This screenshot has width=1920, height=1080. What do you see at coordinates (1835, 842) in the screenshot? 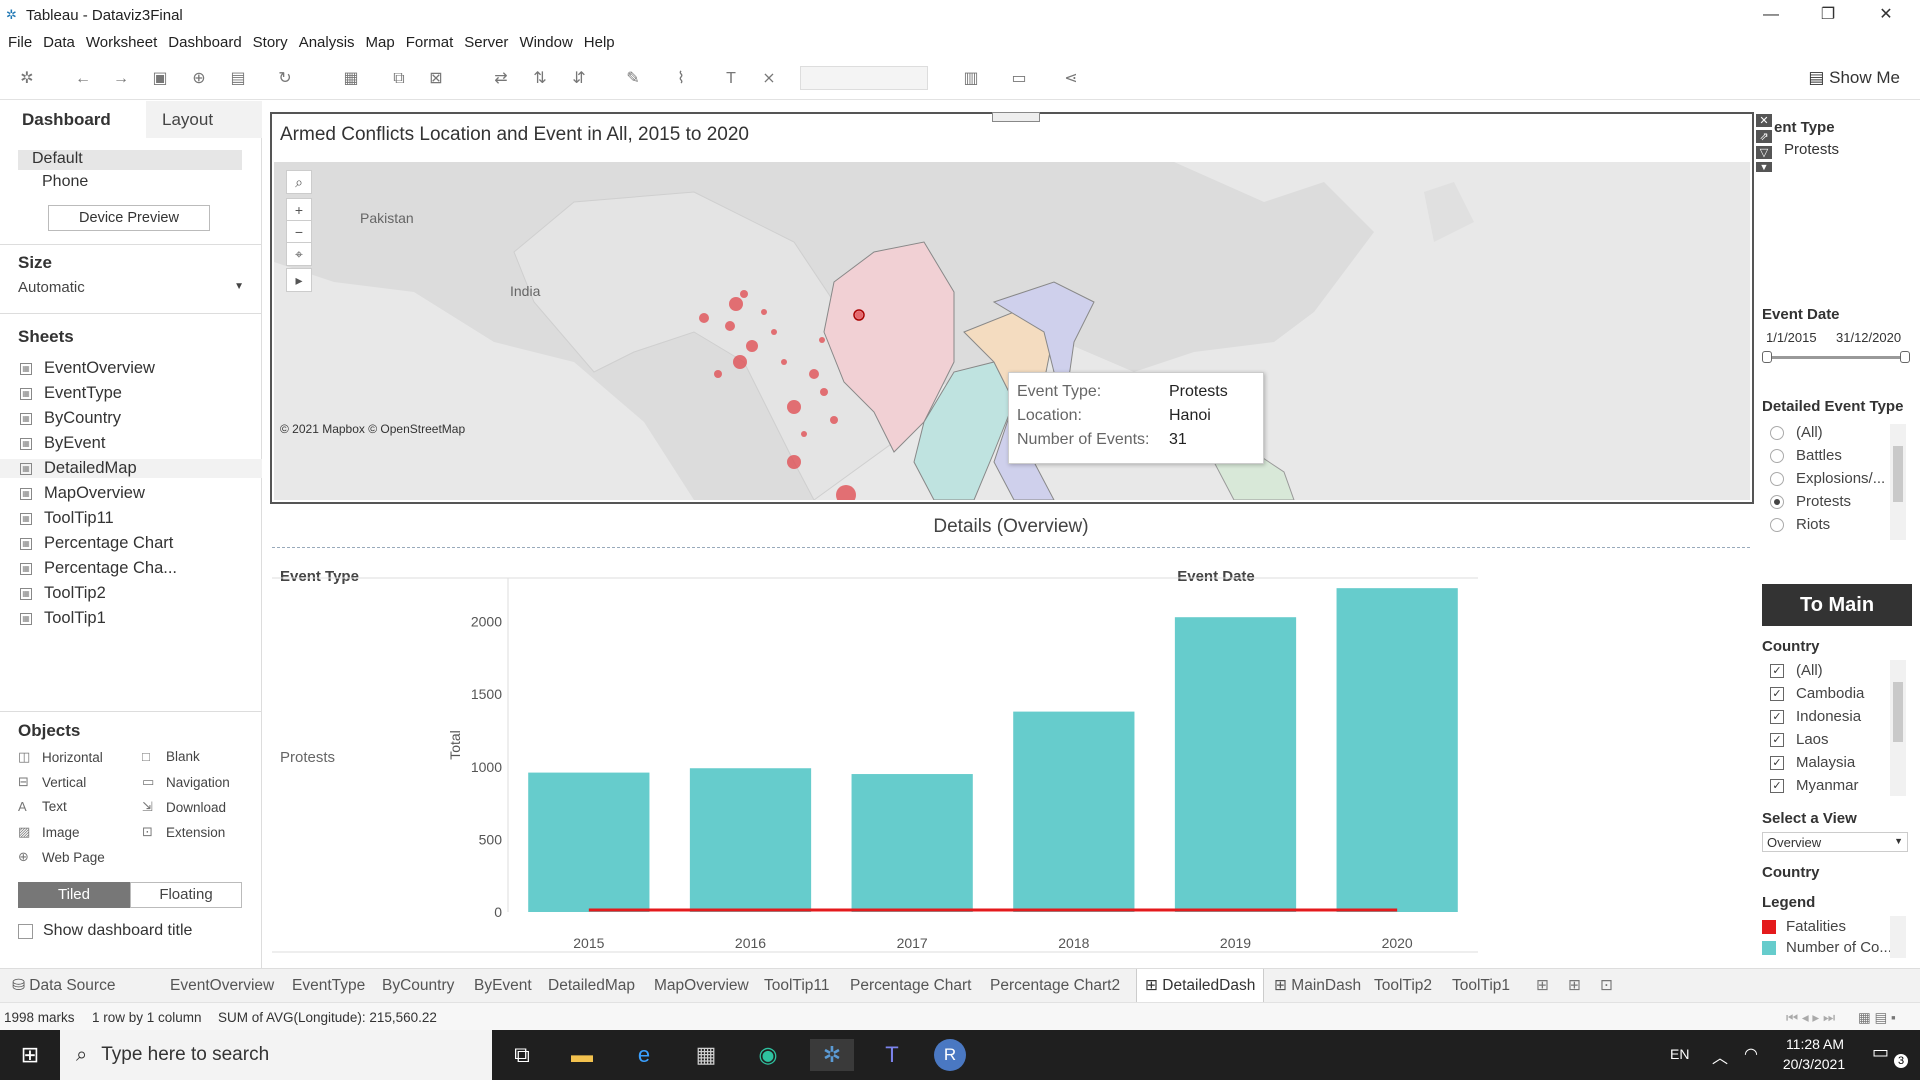
I see `select-view-dropdown: Overview ▼` at bounding box center [1835, 842].